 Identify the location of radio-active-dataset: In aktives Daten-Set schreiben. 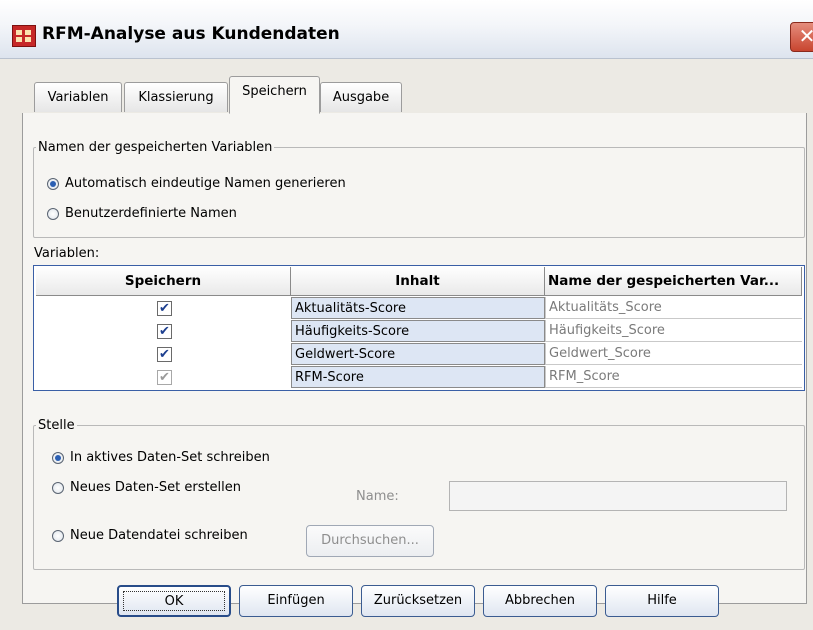
(161, 457).